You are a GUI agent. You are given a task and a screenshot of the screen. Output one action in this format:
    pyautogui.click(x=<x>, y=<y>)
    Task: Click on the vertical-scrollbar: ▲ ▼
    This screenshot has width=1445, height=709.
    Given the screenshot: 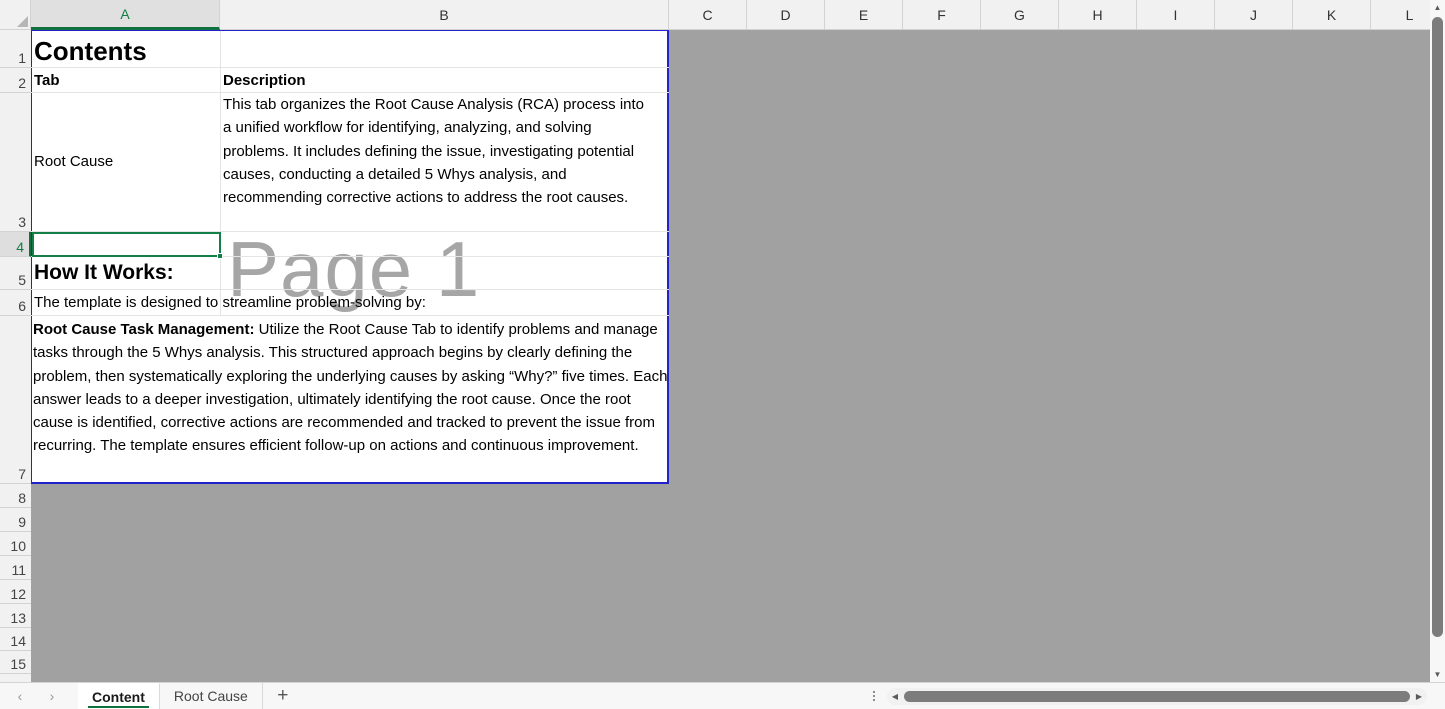 What is the action you would take?
    pyautogui.click(x=1437, y=341)
    